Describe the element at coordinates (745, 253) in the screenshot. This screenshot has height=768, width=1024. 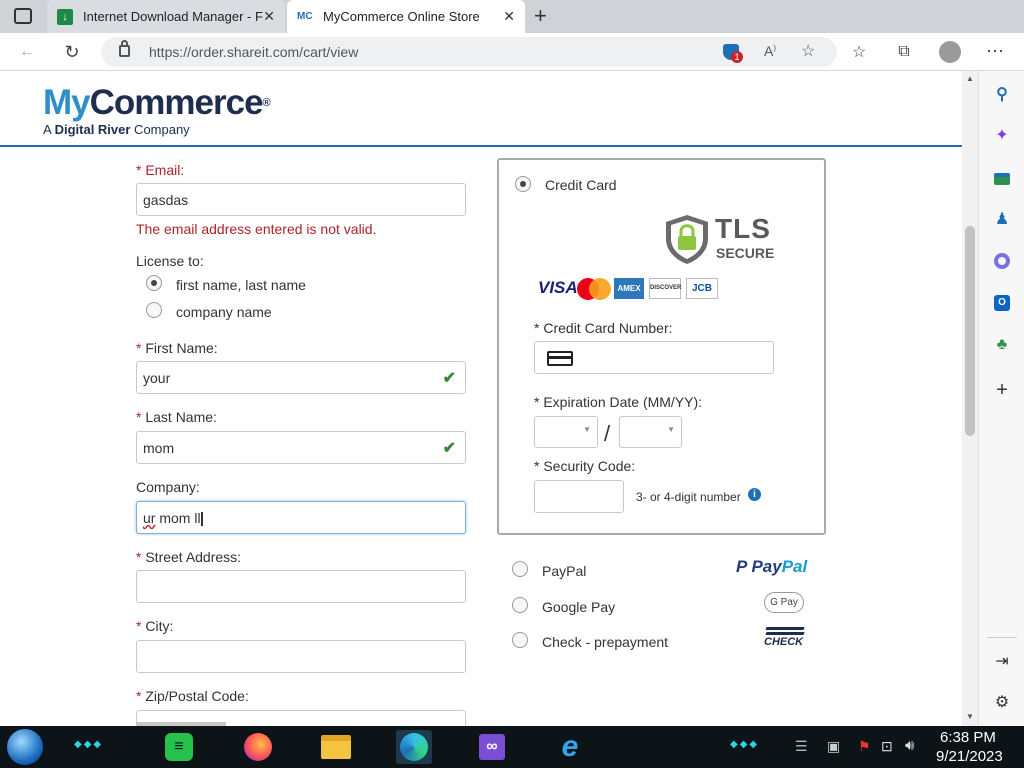
I see `tls-subtitle: SECURE` at that location.